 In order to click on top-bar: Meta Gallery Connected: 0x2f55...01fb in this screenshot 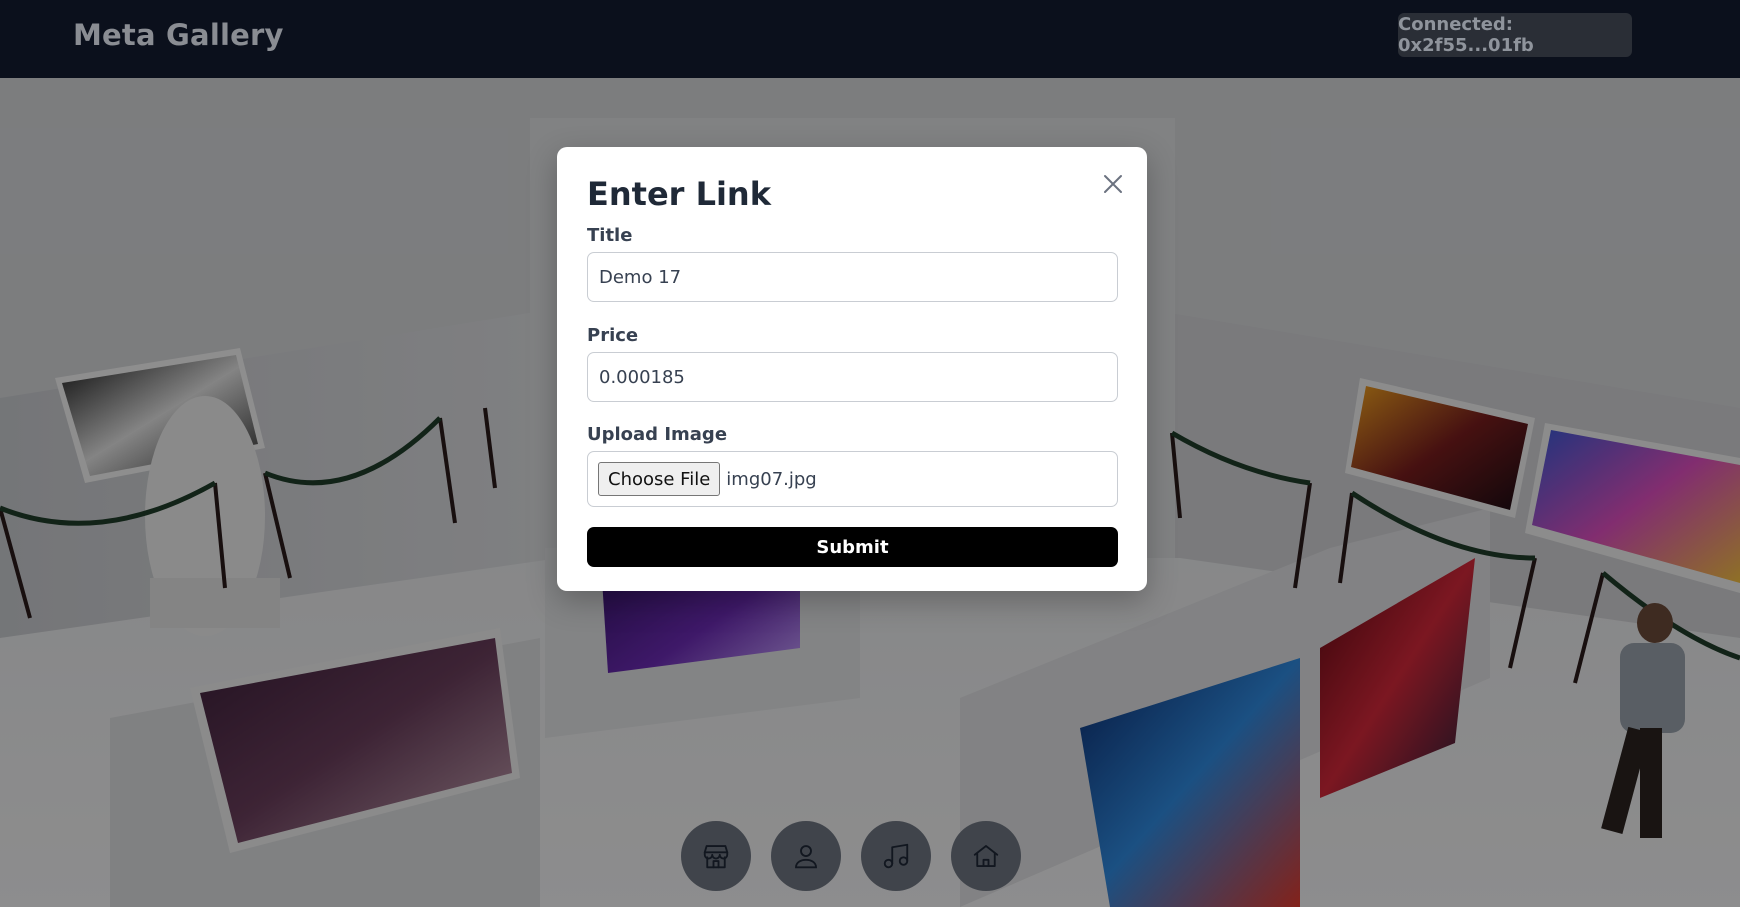, I will do `click(870, 39)`.